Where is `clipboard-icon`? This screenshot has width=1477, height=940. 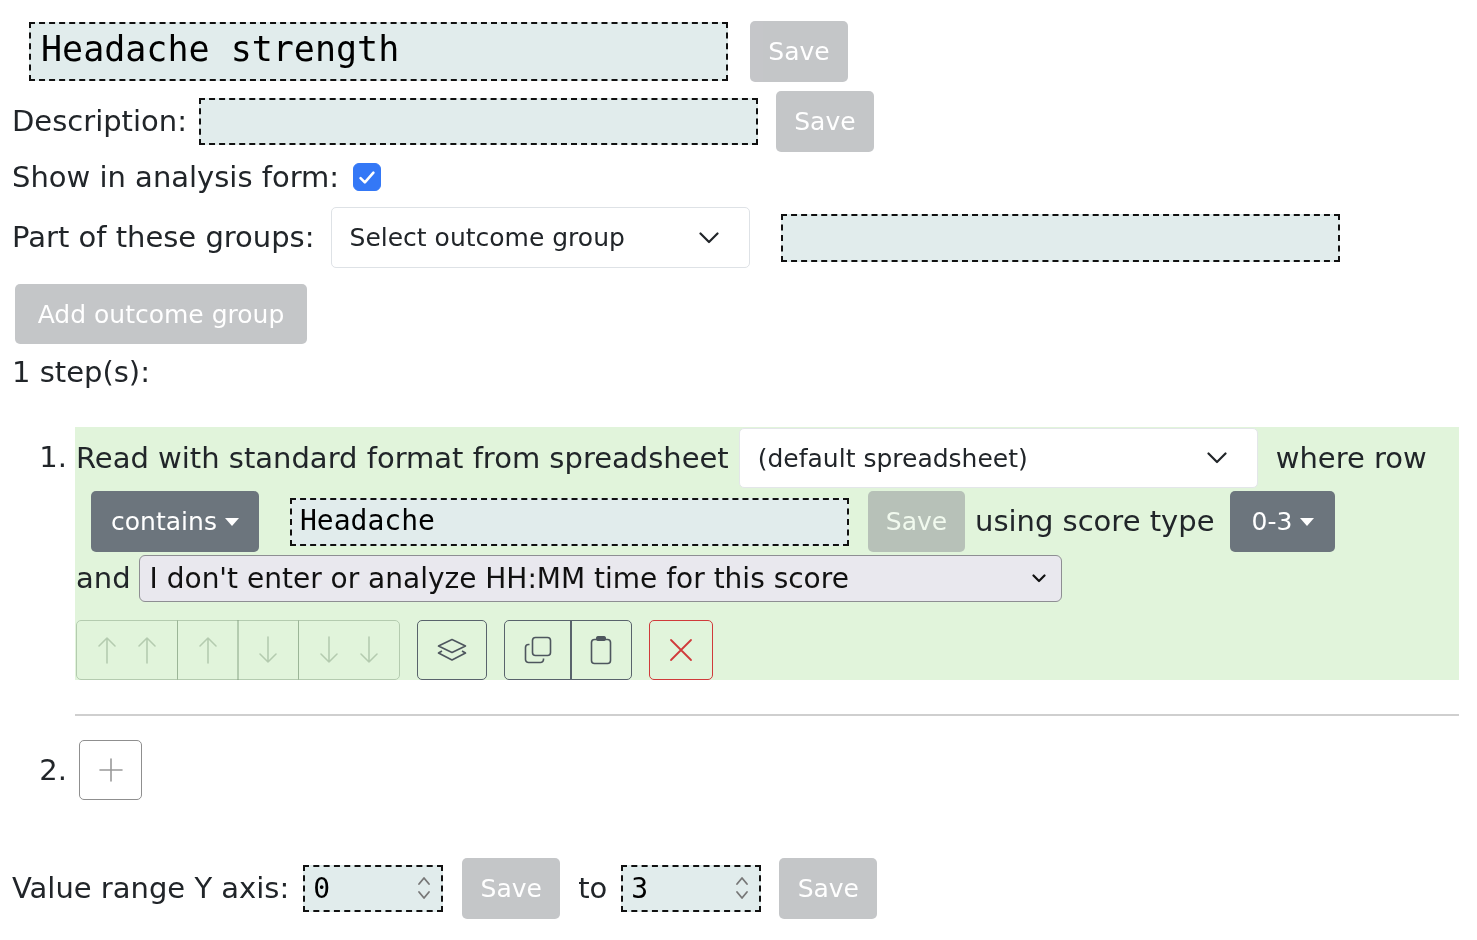 clipboard-icon is located at coordinates (601, 650).